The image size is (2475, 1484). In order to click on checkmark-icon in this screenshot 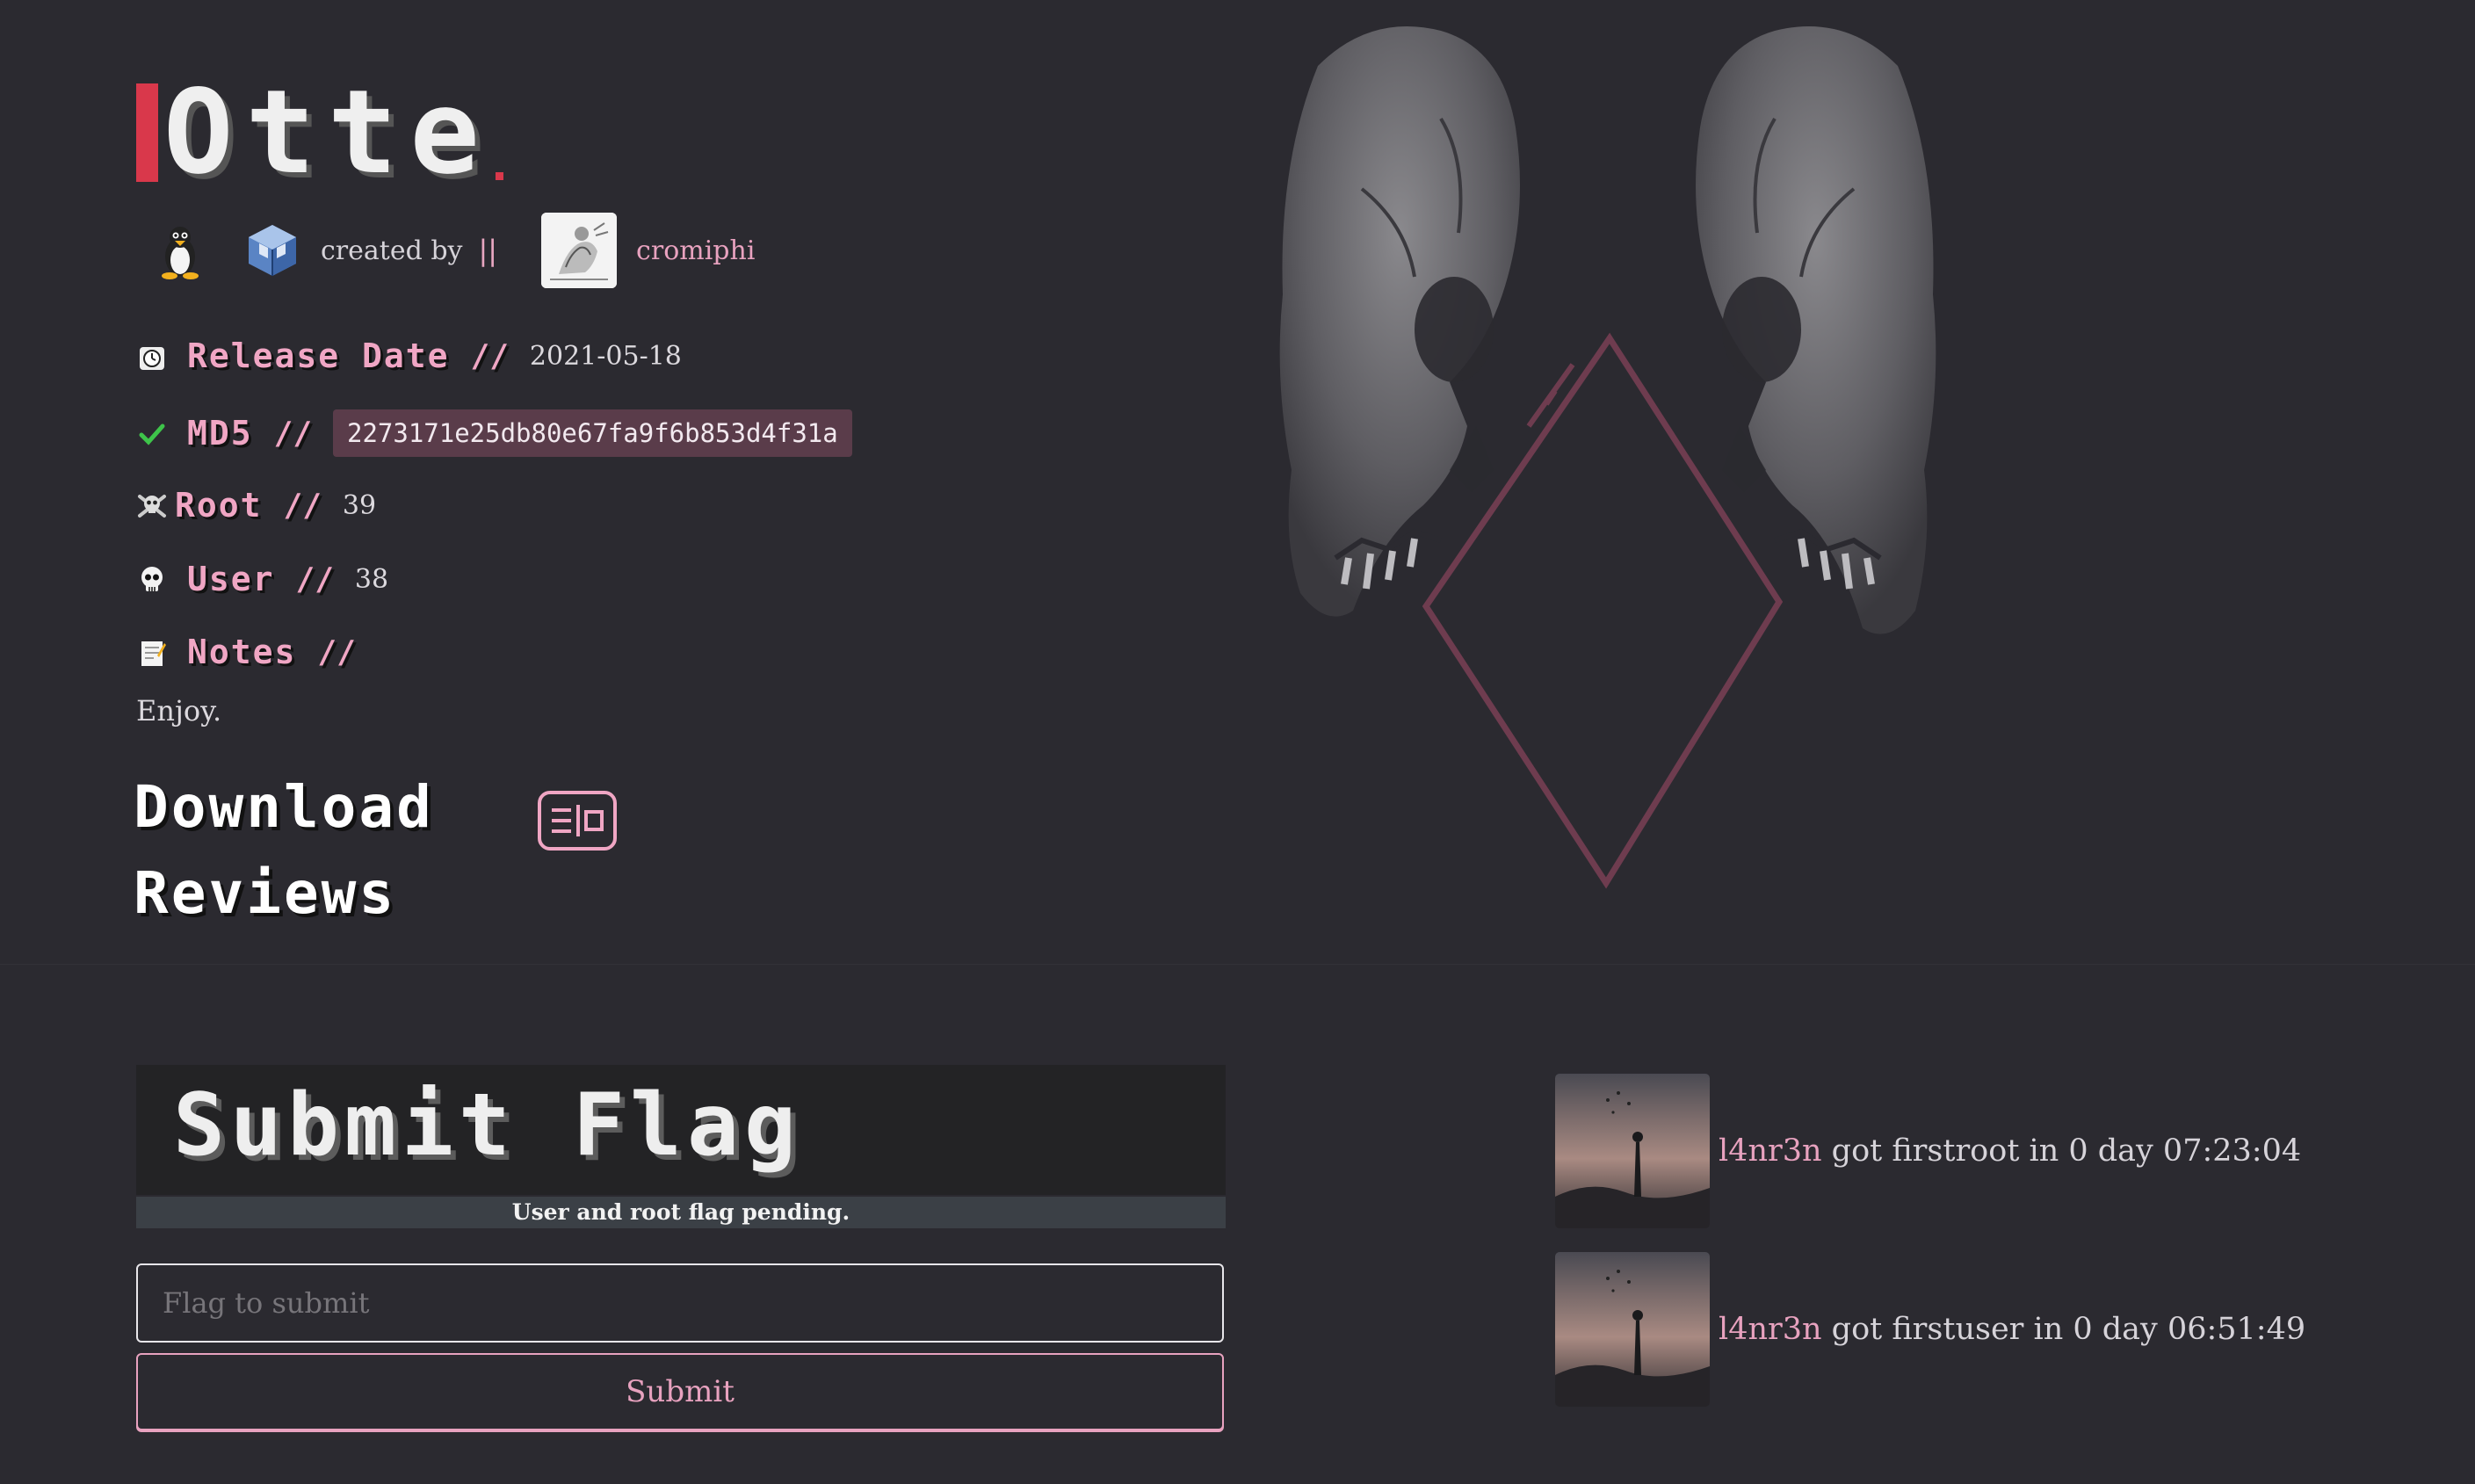, I will do `click(152, 434)`.